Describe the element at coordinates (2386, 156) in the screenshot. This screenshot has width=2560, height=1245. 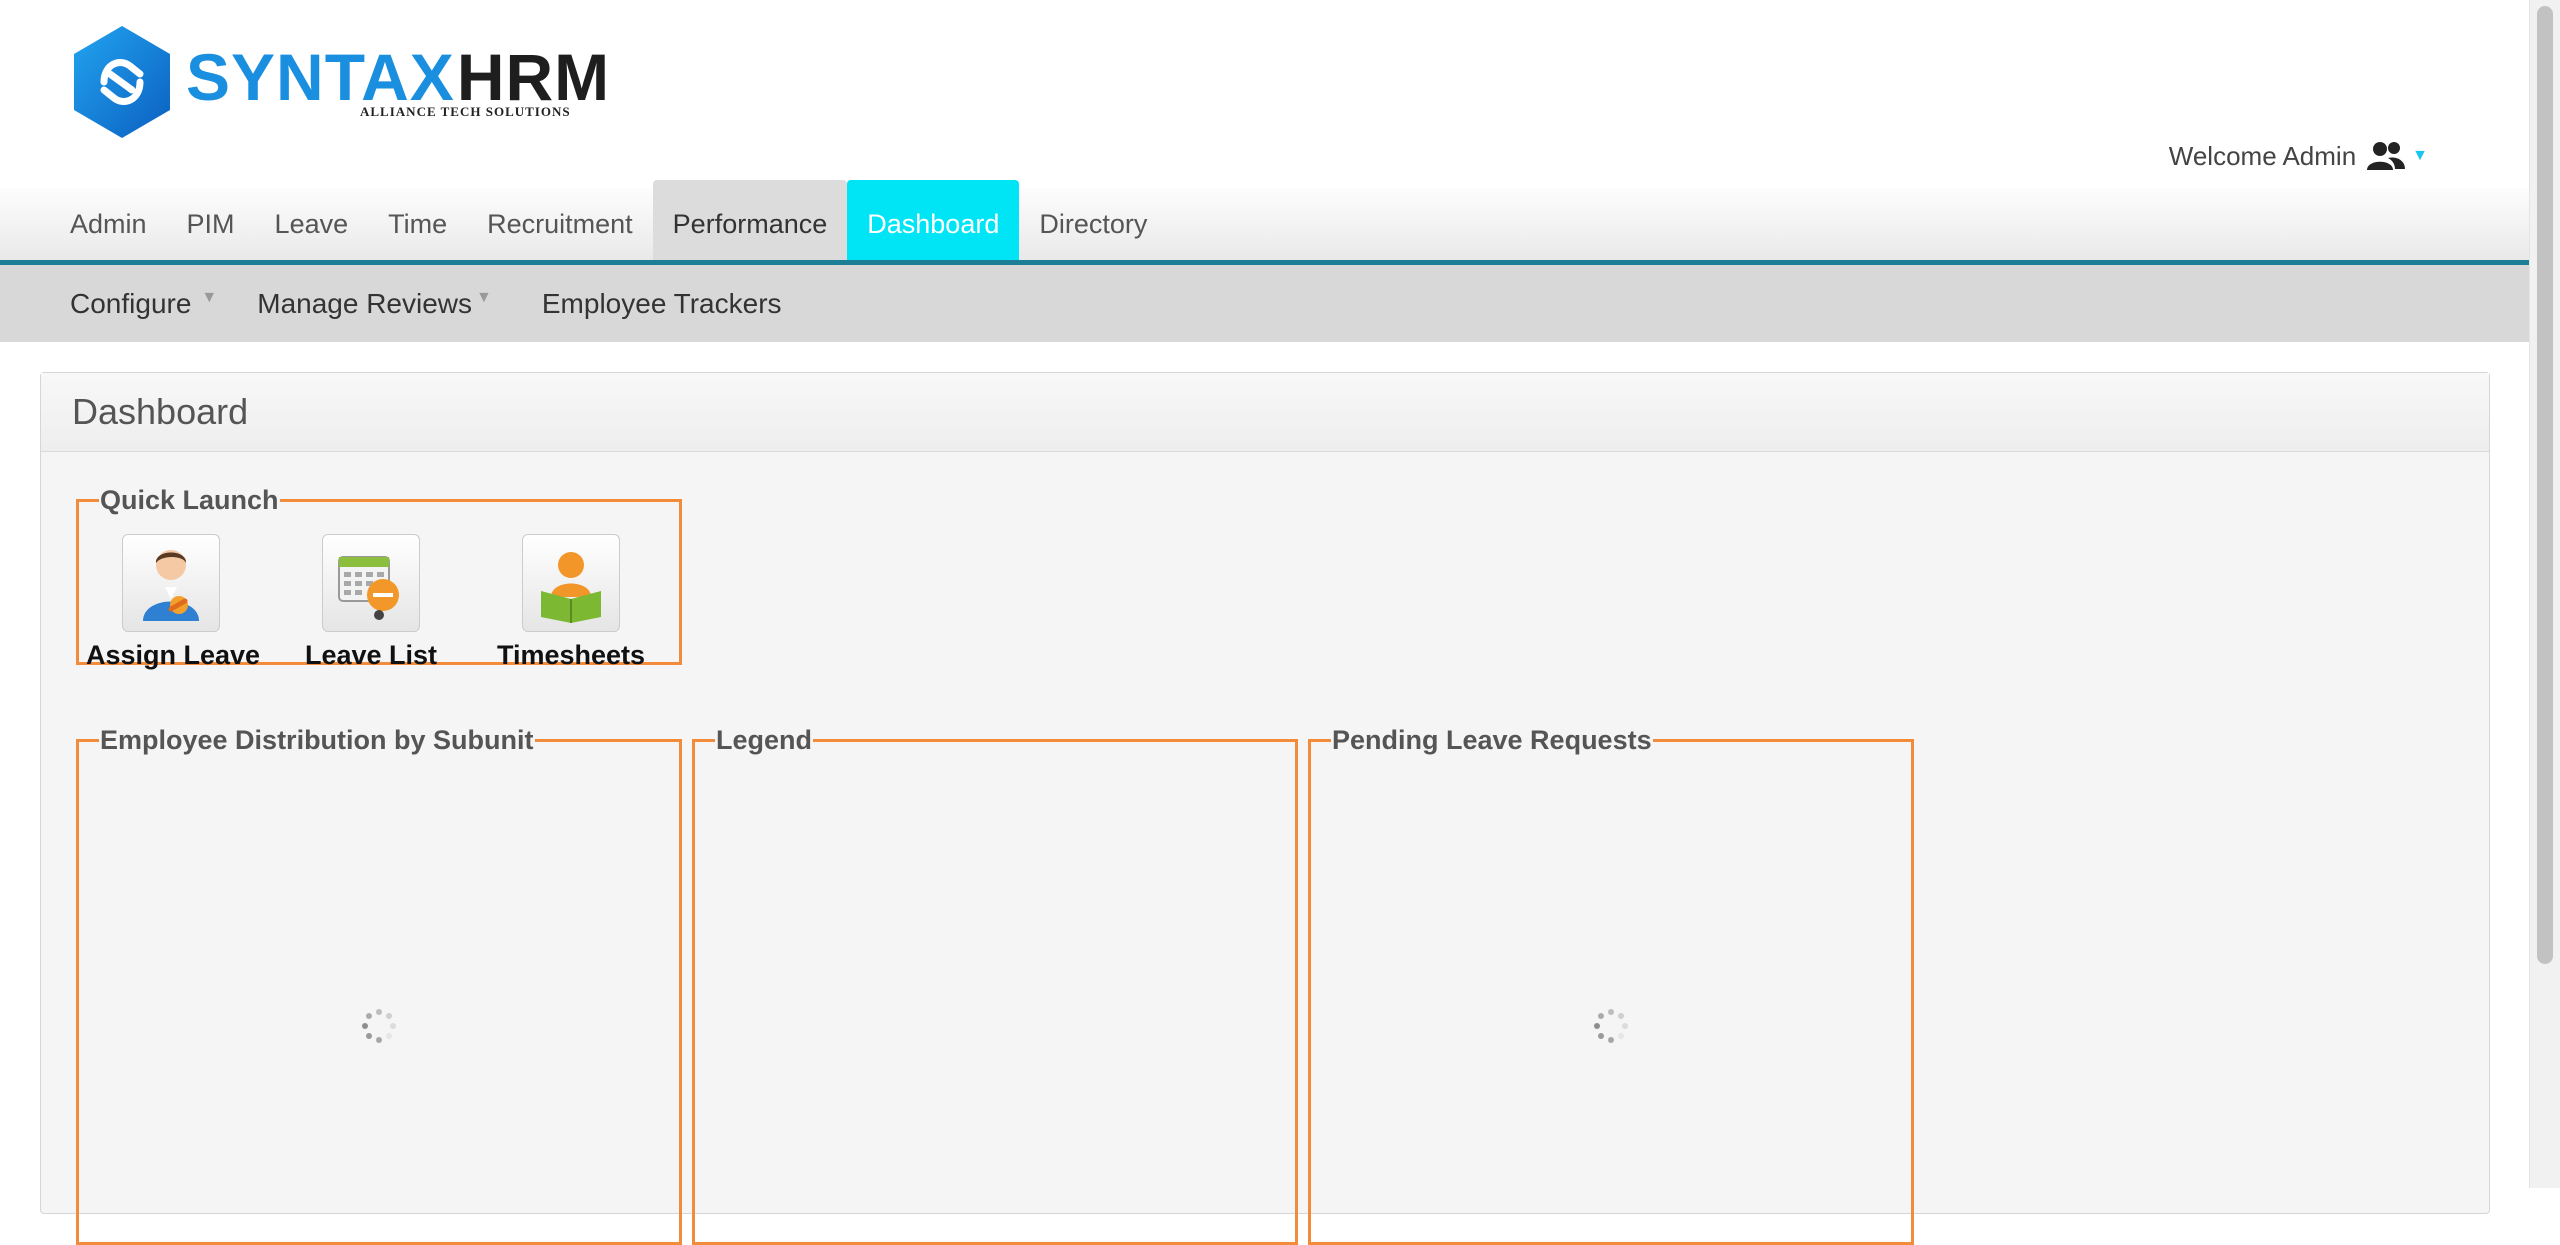
I see `users-icon` at that location.